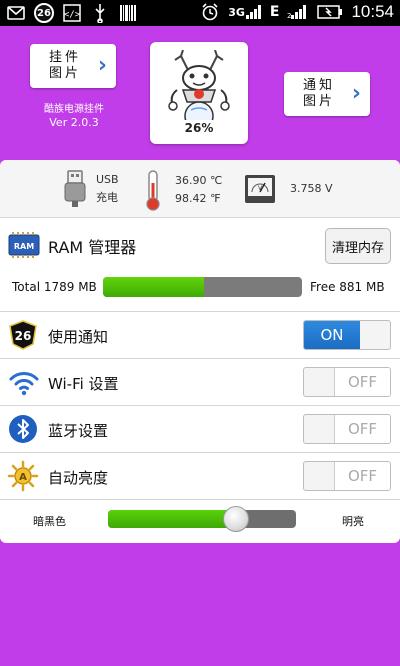 The image size is (400, 666). Describe the element at coordinates (107, 179) in the screenshot. I see `usb-label: USB` at that location.